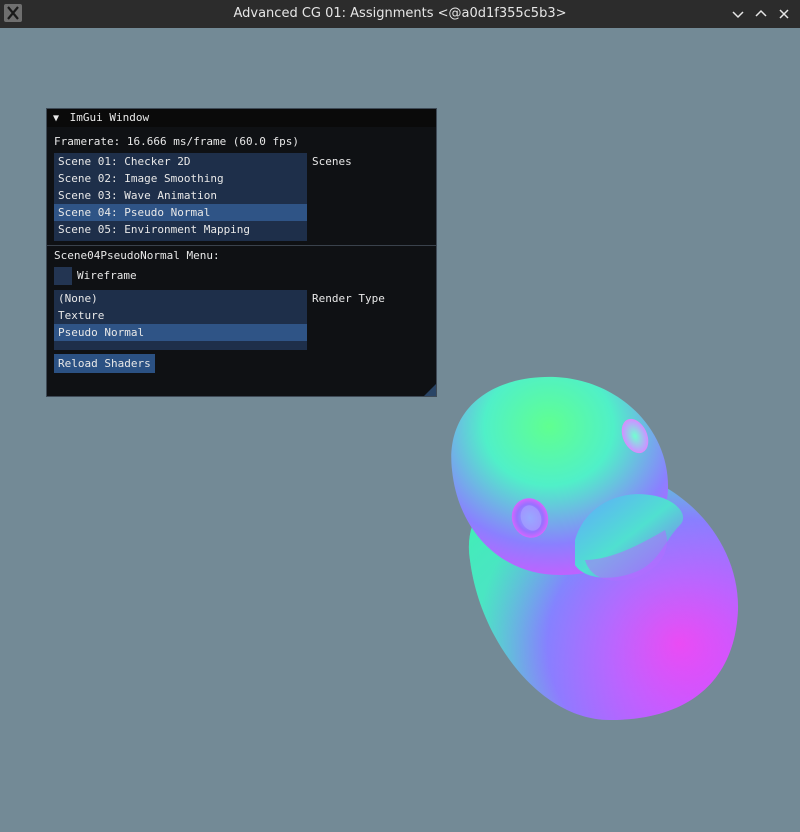 Image resolution: width=800 pixels, height=832 pixels. I want to click on close-icon, so click(784, 14).